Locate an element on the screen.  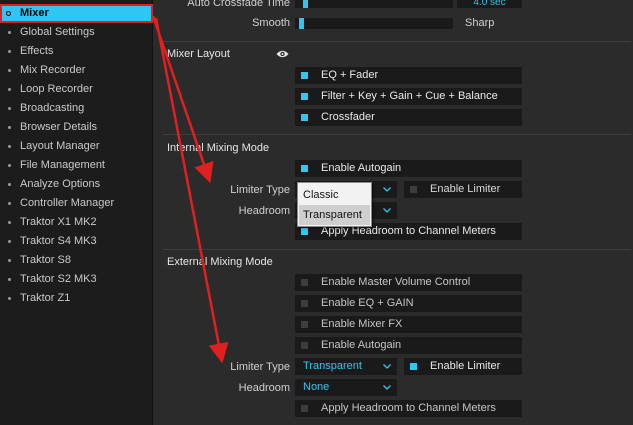
external-apply-headroom: Apply Headroom to Channel Meters is located at coordinates (408, 408).